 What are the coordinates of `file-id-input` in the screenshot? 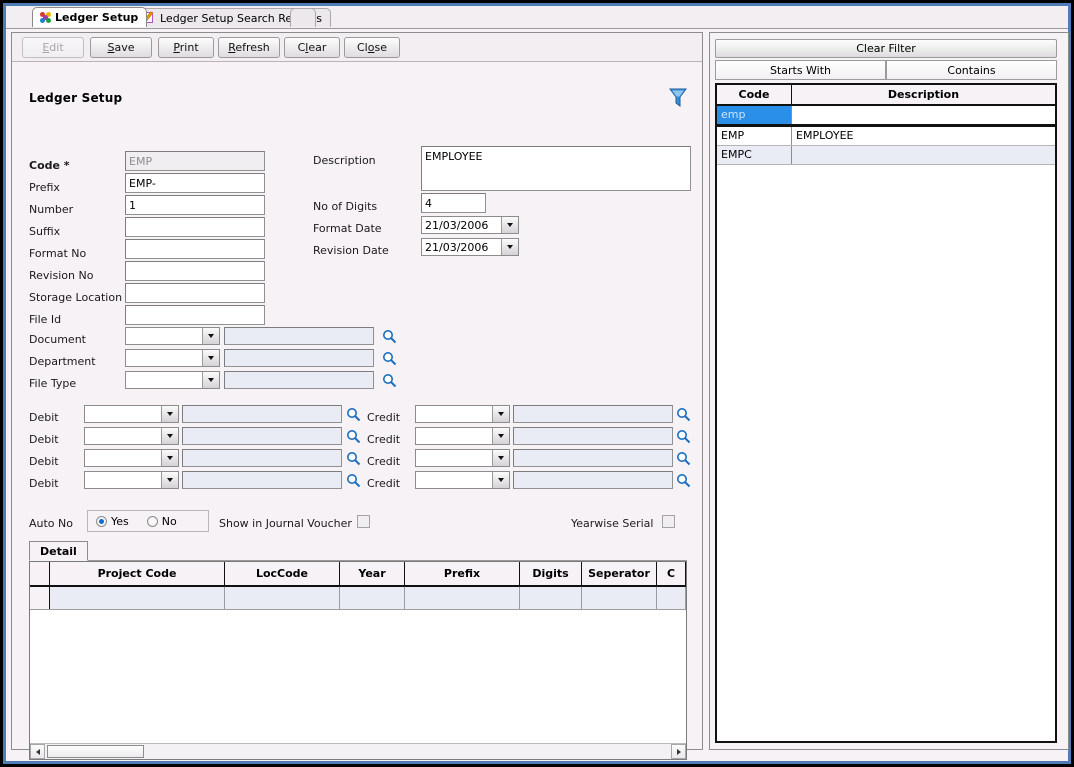 It's located at (195, 315).